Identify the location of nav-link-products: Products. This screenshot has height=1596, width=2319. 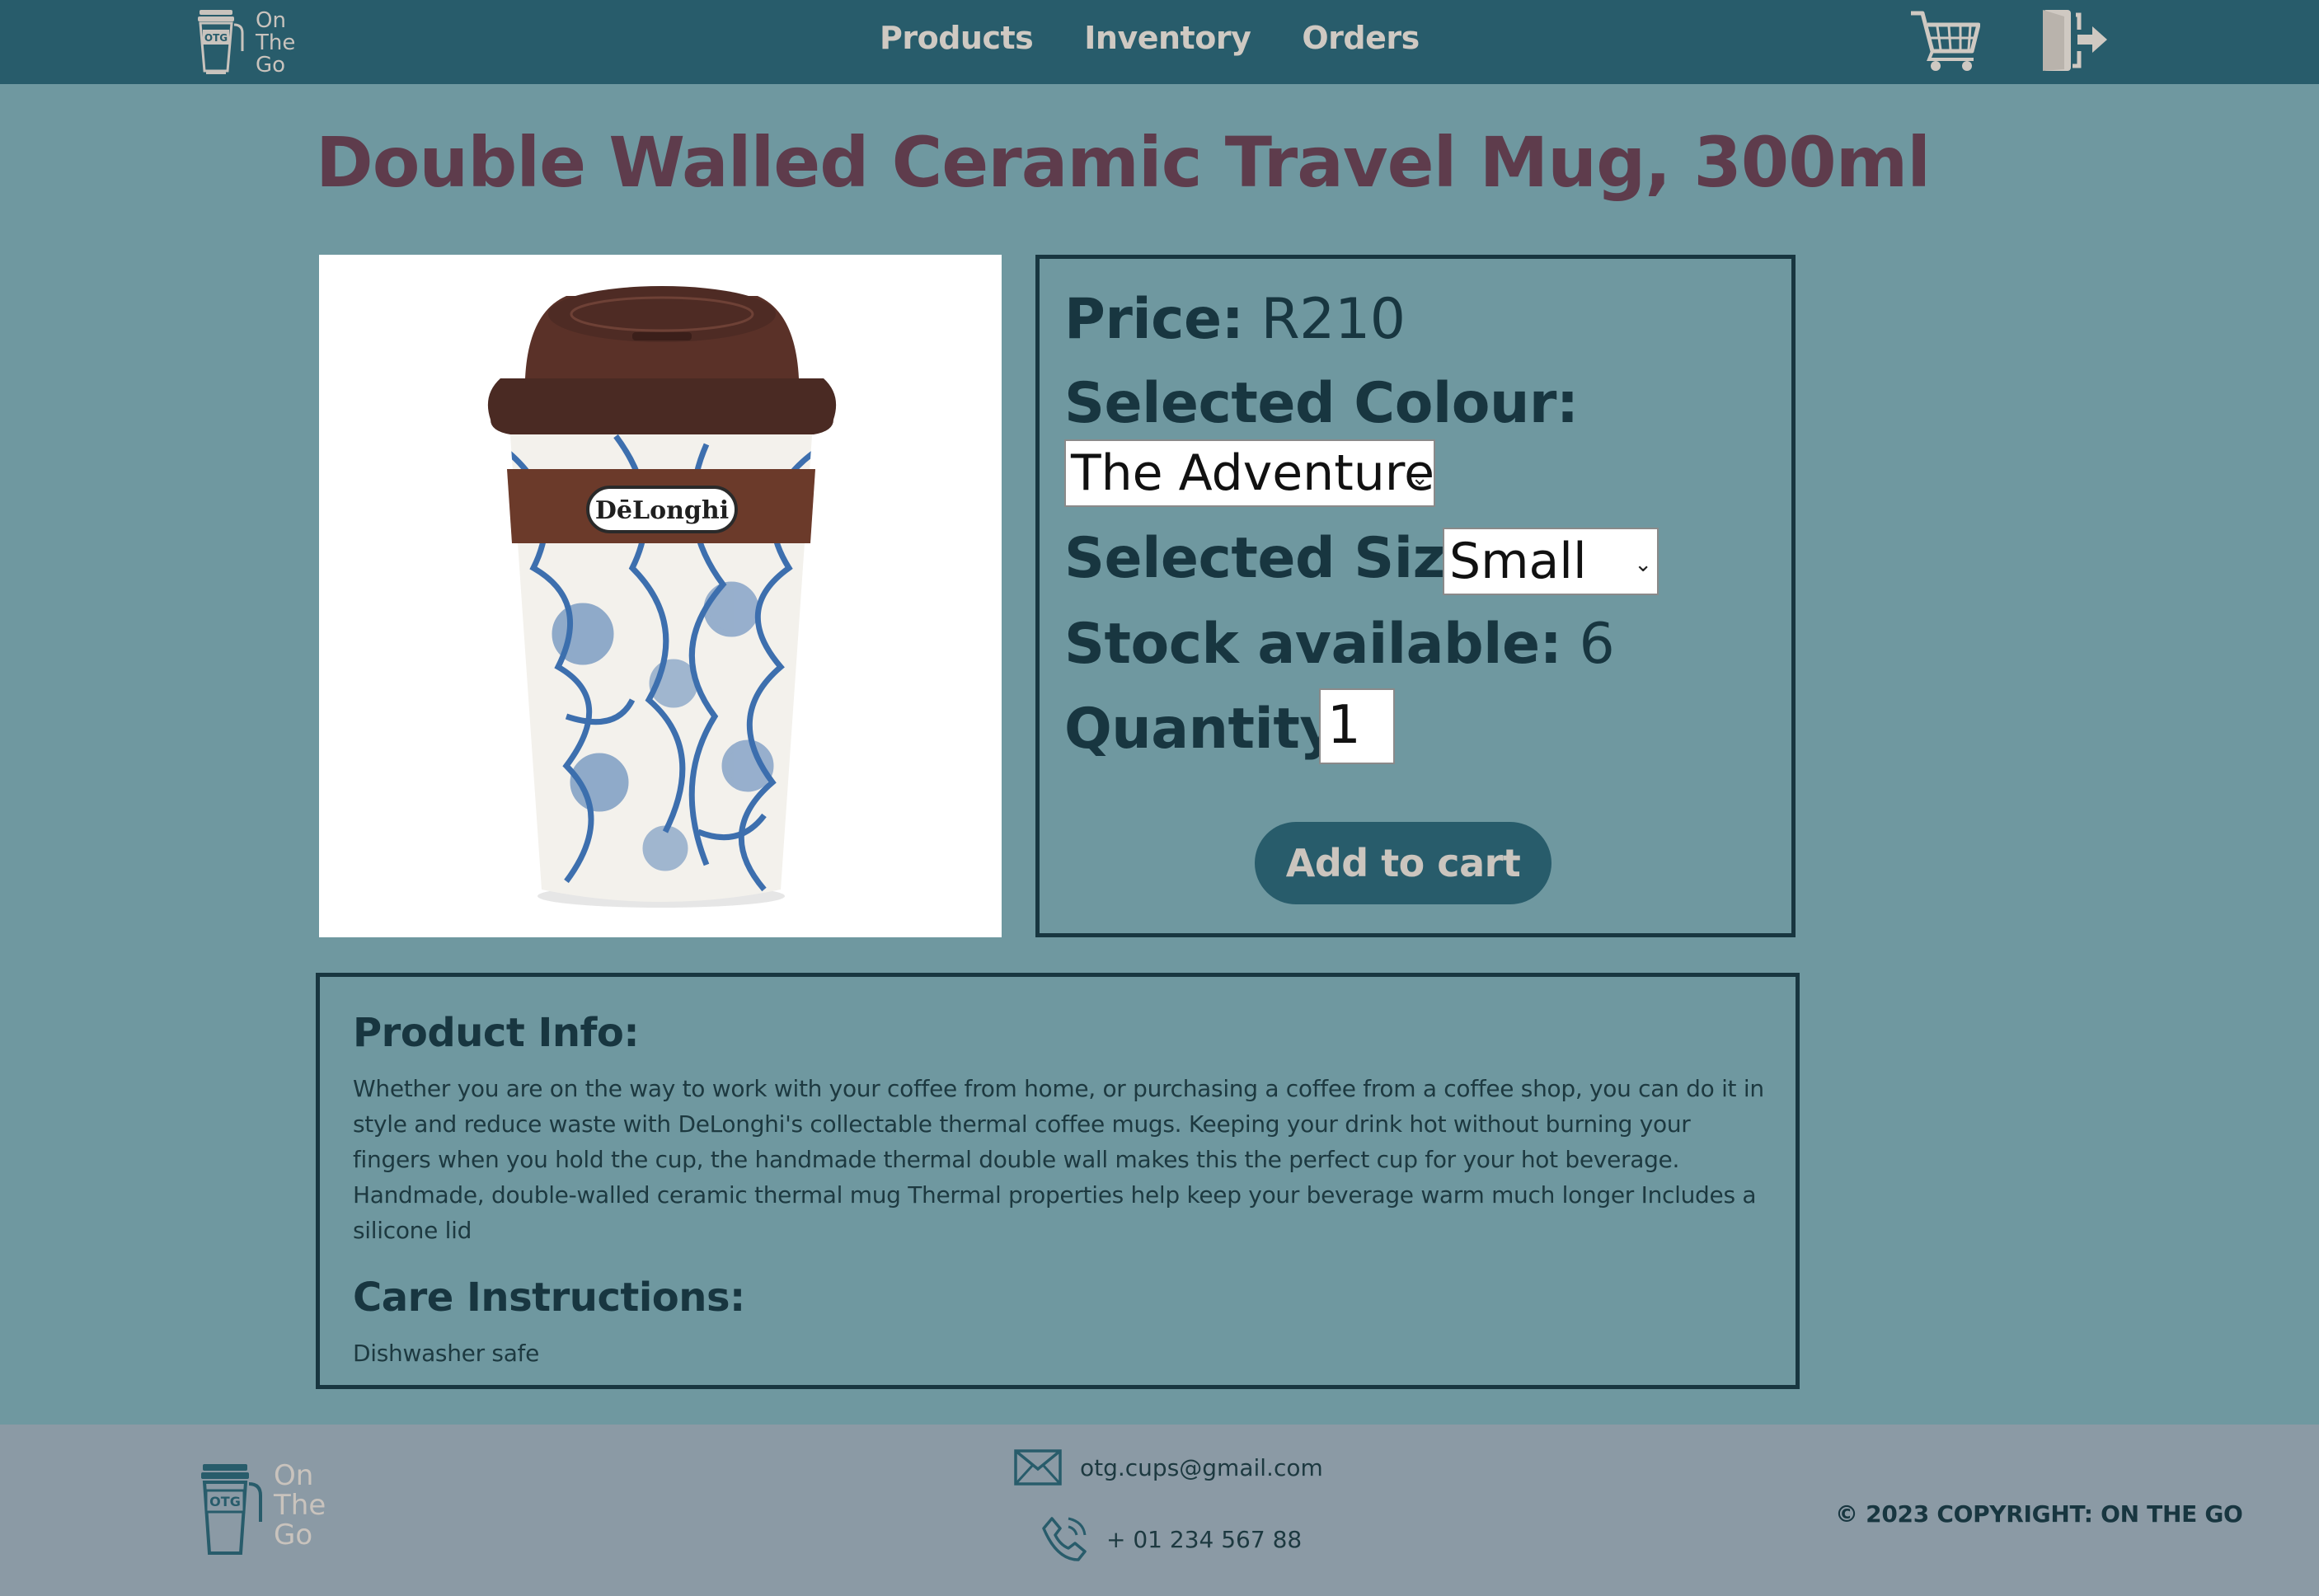
(957, 38).